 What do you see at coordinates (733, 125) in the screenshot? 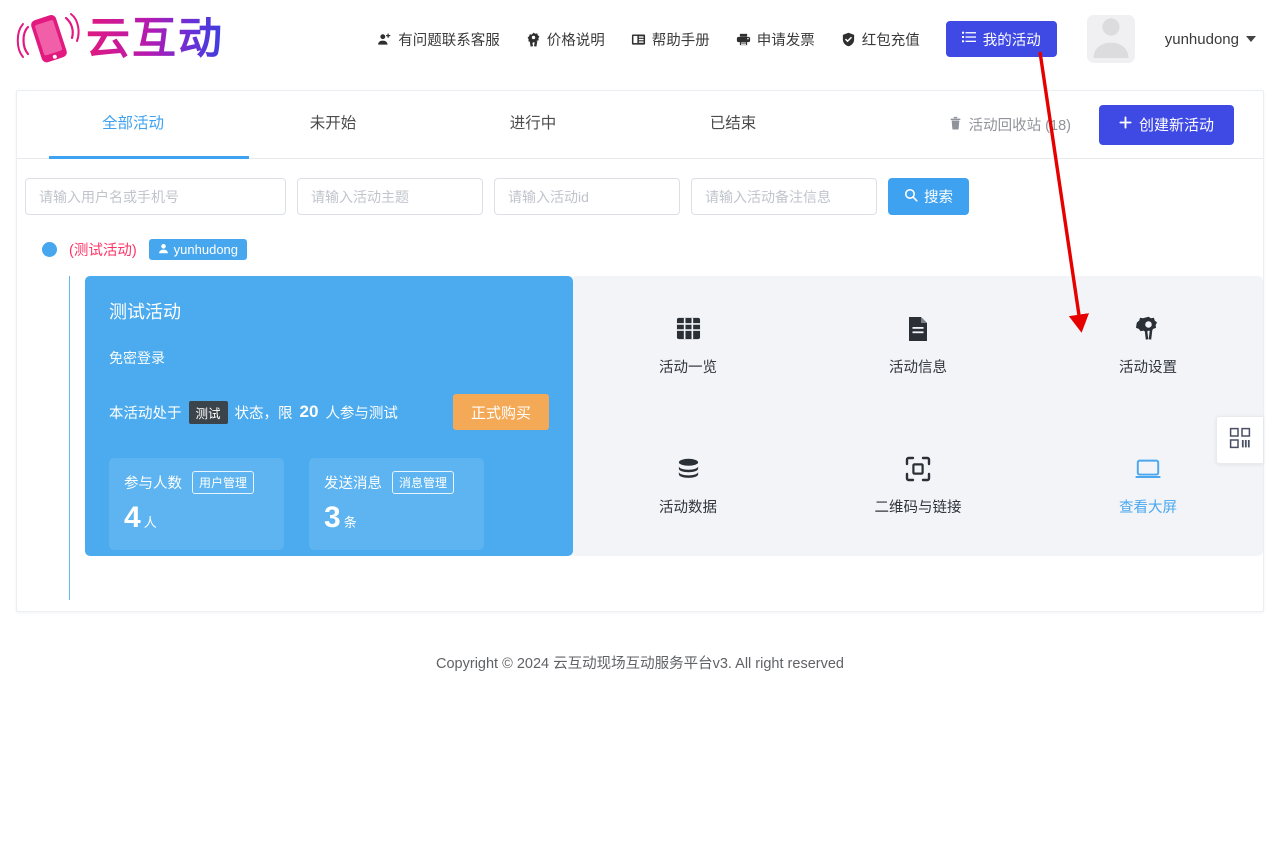
I see `tab-ended: 已结束` at bounding box center [733, 125].